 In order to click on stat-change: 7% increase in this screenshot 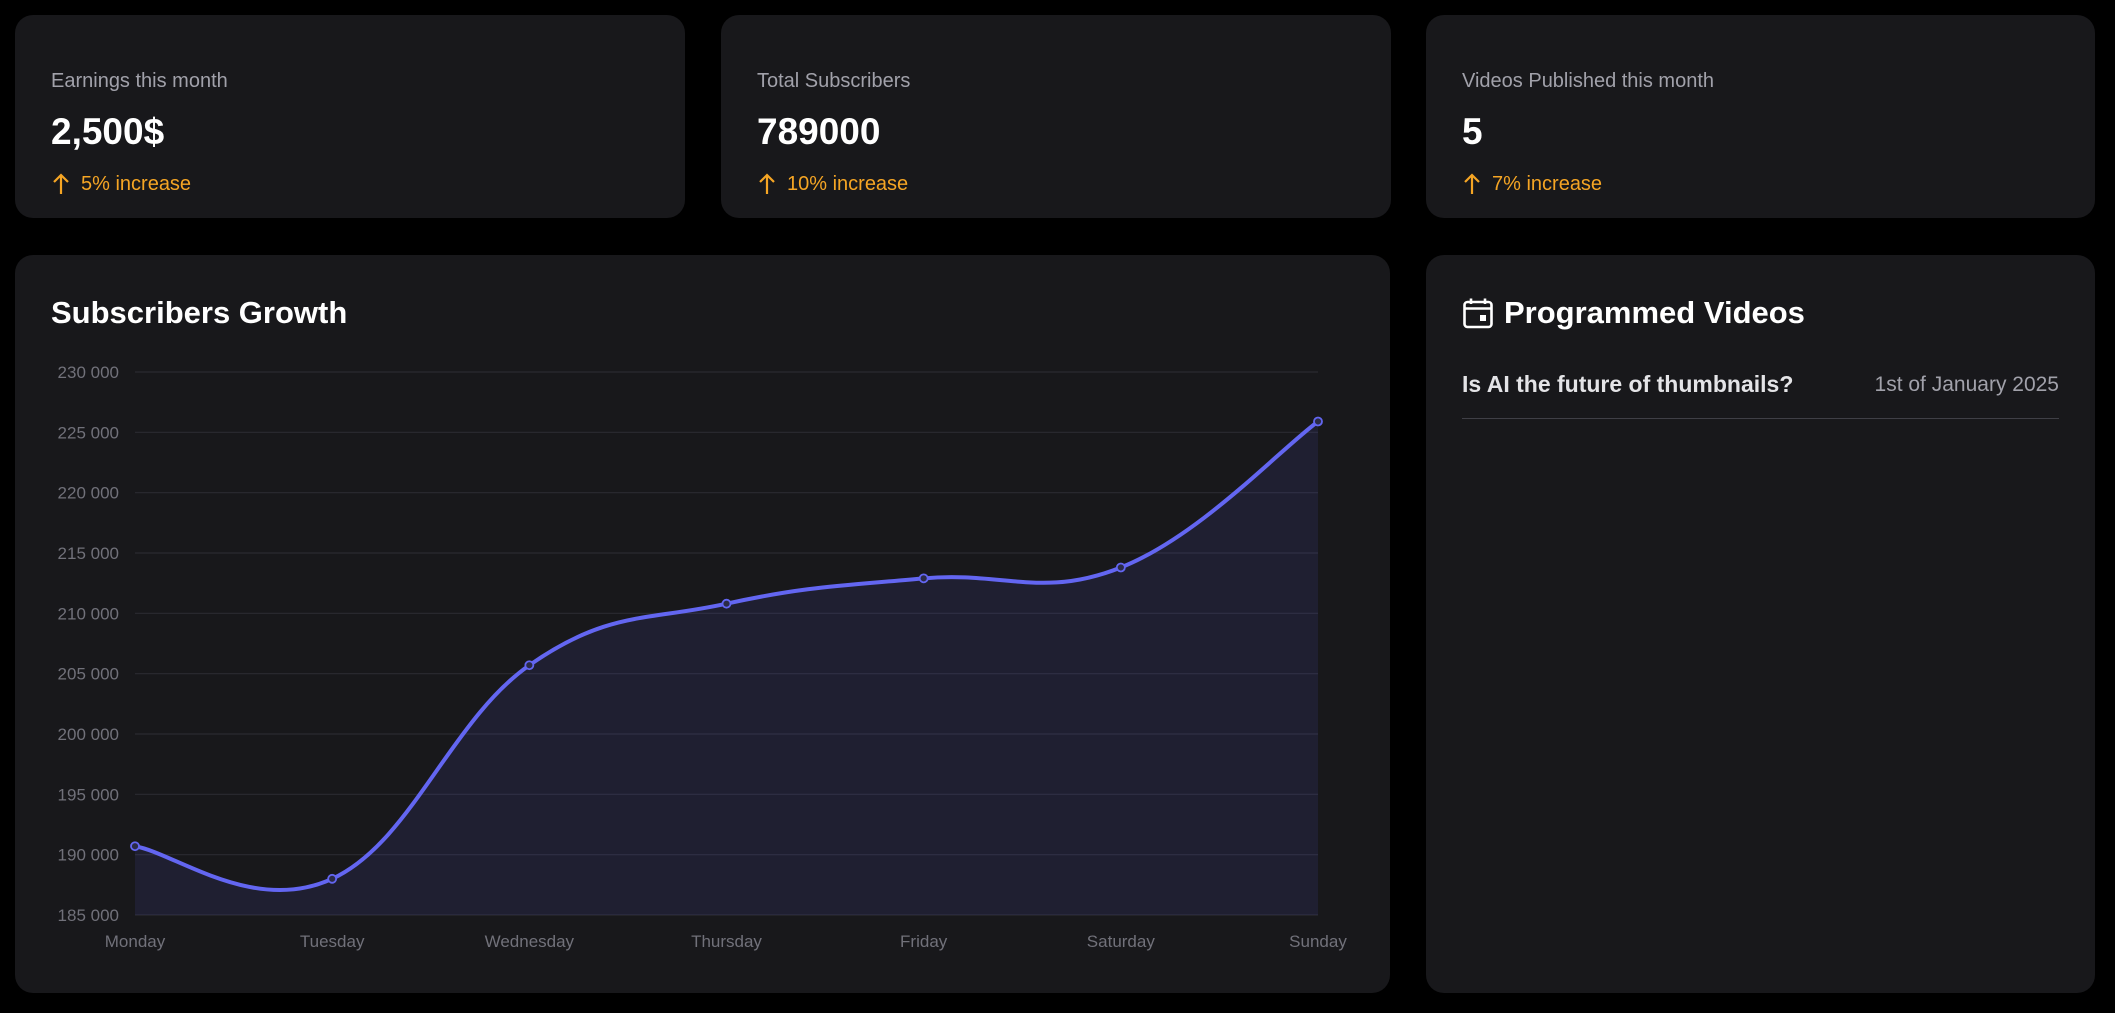, I will do `click(1760, 184)`.